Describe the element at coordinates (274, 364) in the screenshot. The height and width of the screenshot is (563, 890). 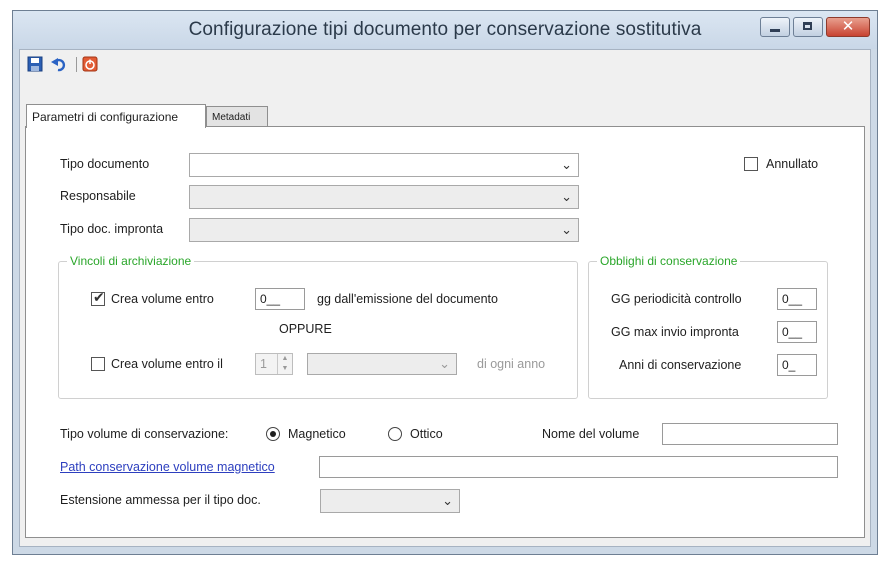
I see `giorno-spinner: 1 ▲ ▼` at that location.